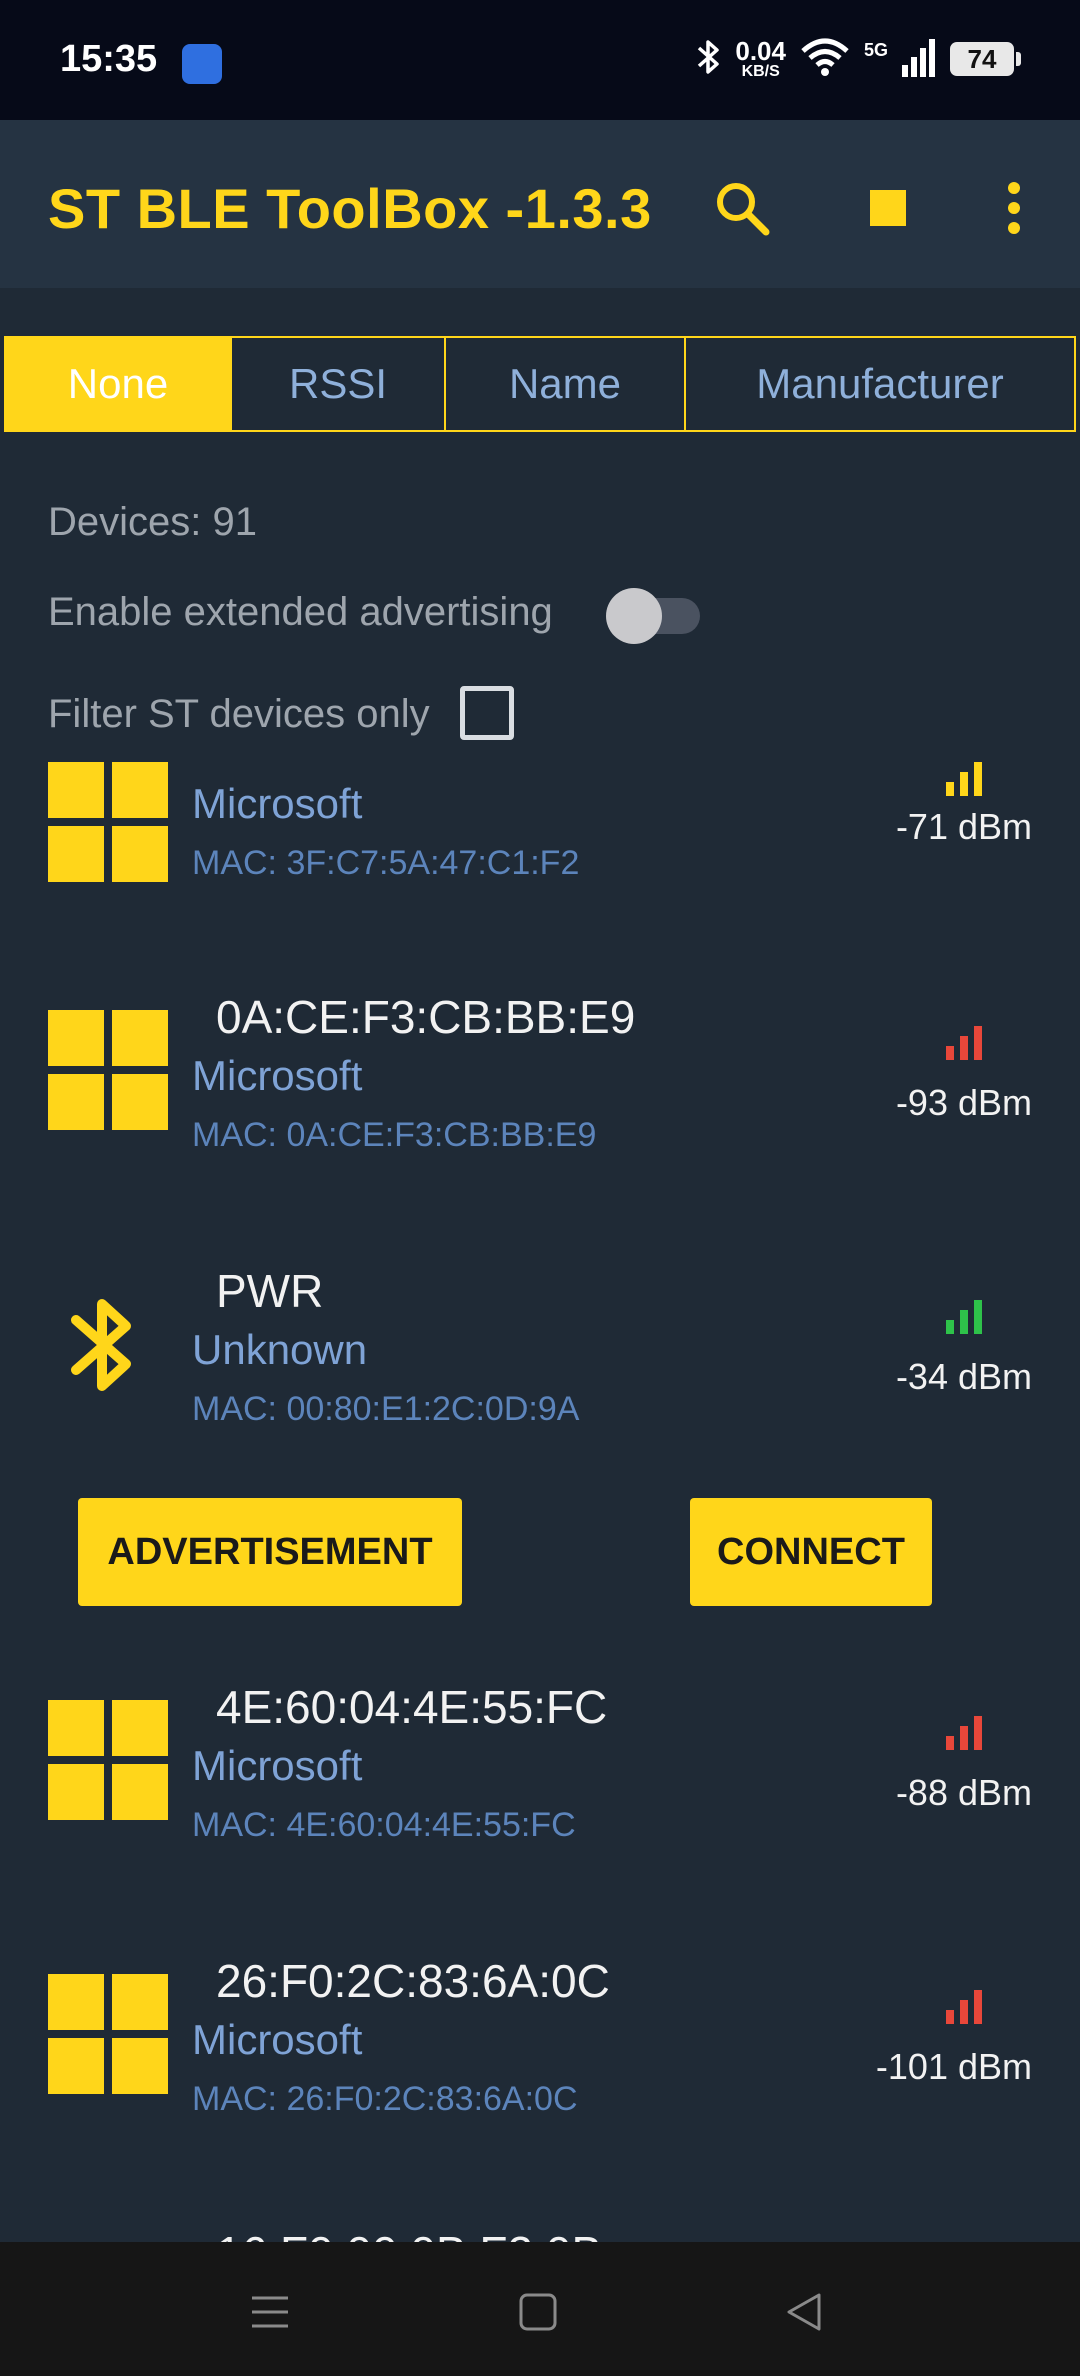 The height and width of the screenshot is (2376, 1080). I want to click on search-icon, so click(742, 208).